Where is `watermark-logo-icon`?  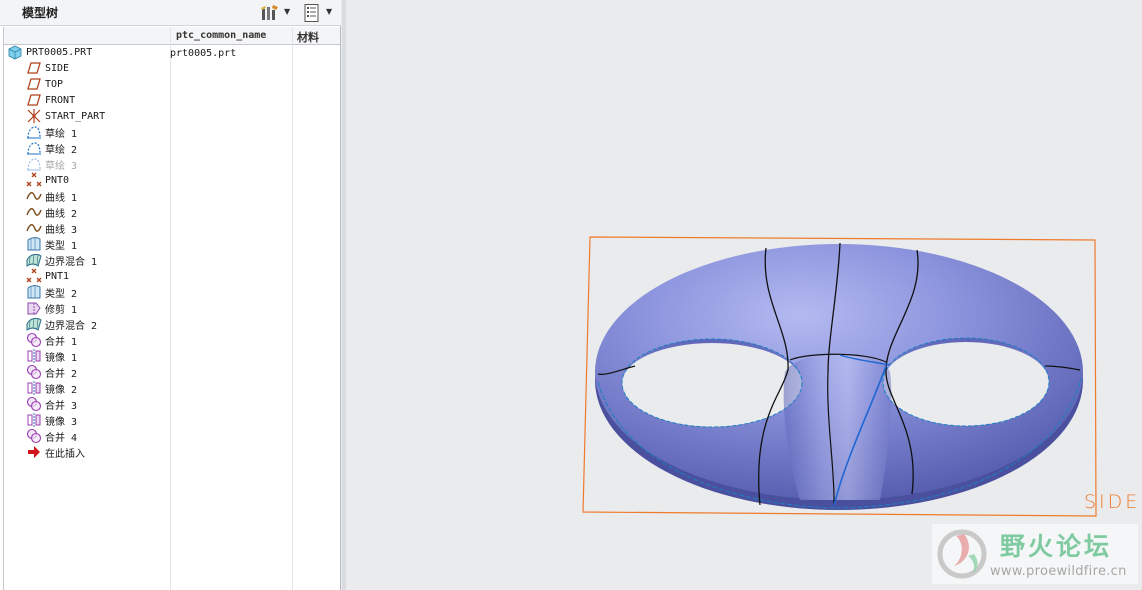 watermark-logo-icon is located at coordinates (962, 554).